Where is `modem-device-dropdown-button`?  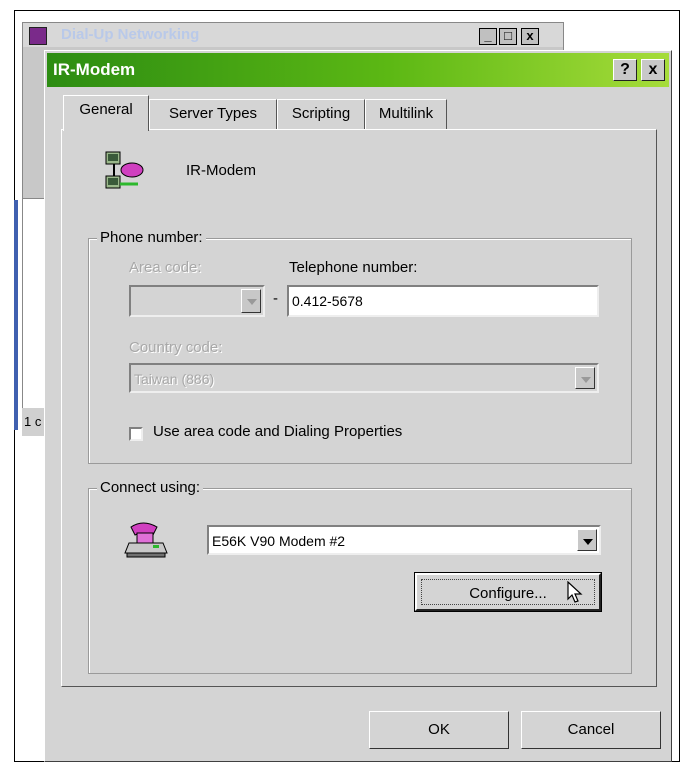
modem-device-dropdown-button is located at coordinates (587, 540).